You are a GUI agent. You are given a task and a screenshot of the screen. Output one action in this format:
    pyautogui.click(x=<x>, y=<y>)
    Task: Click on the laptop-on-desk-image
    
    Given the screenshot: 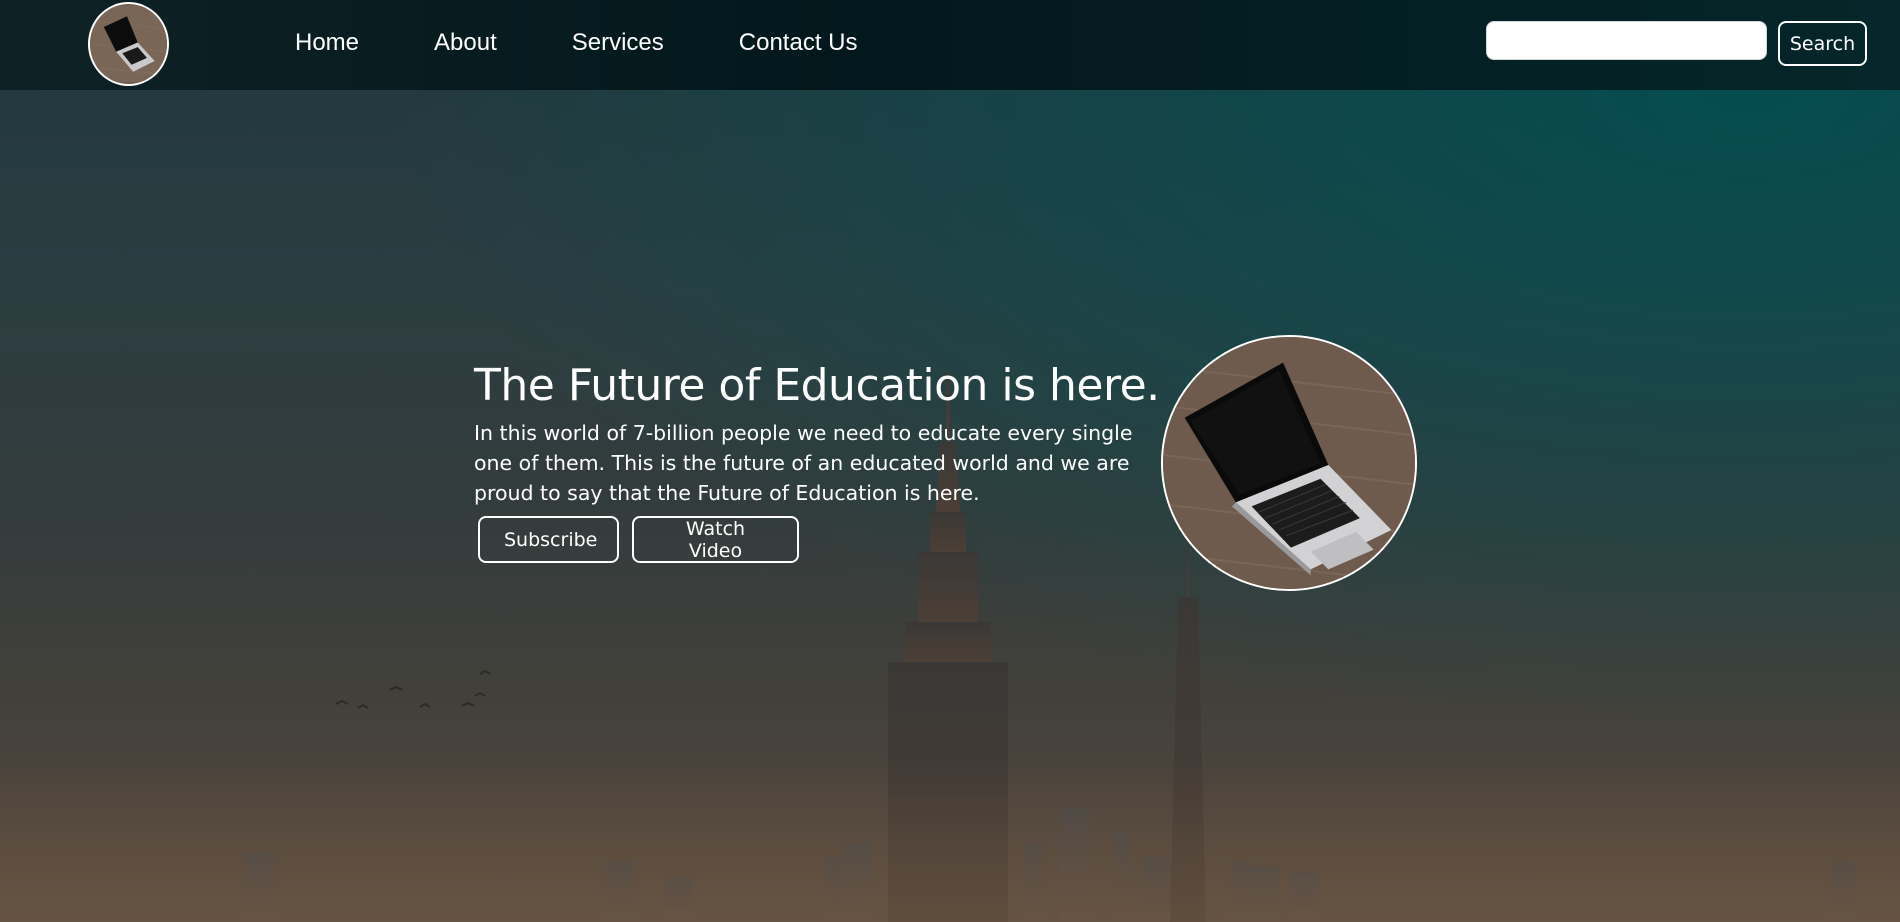 What is the action you would take?
    pyautogui.click(x=1289, y=463)
    